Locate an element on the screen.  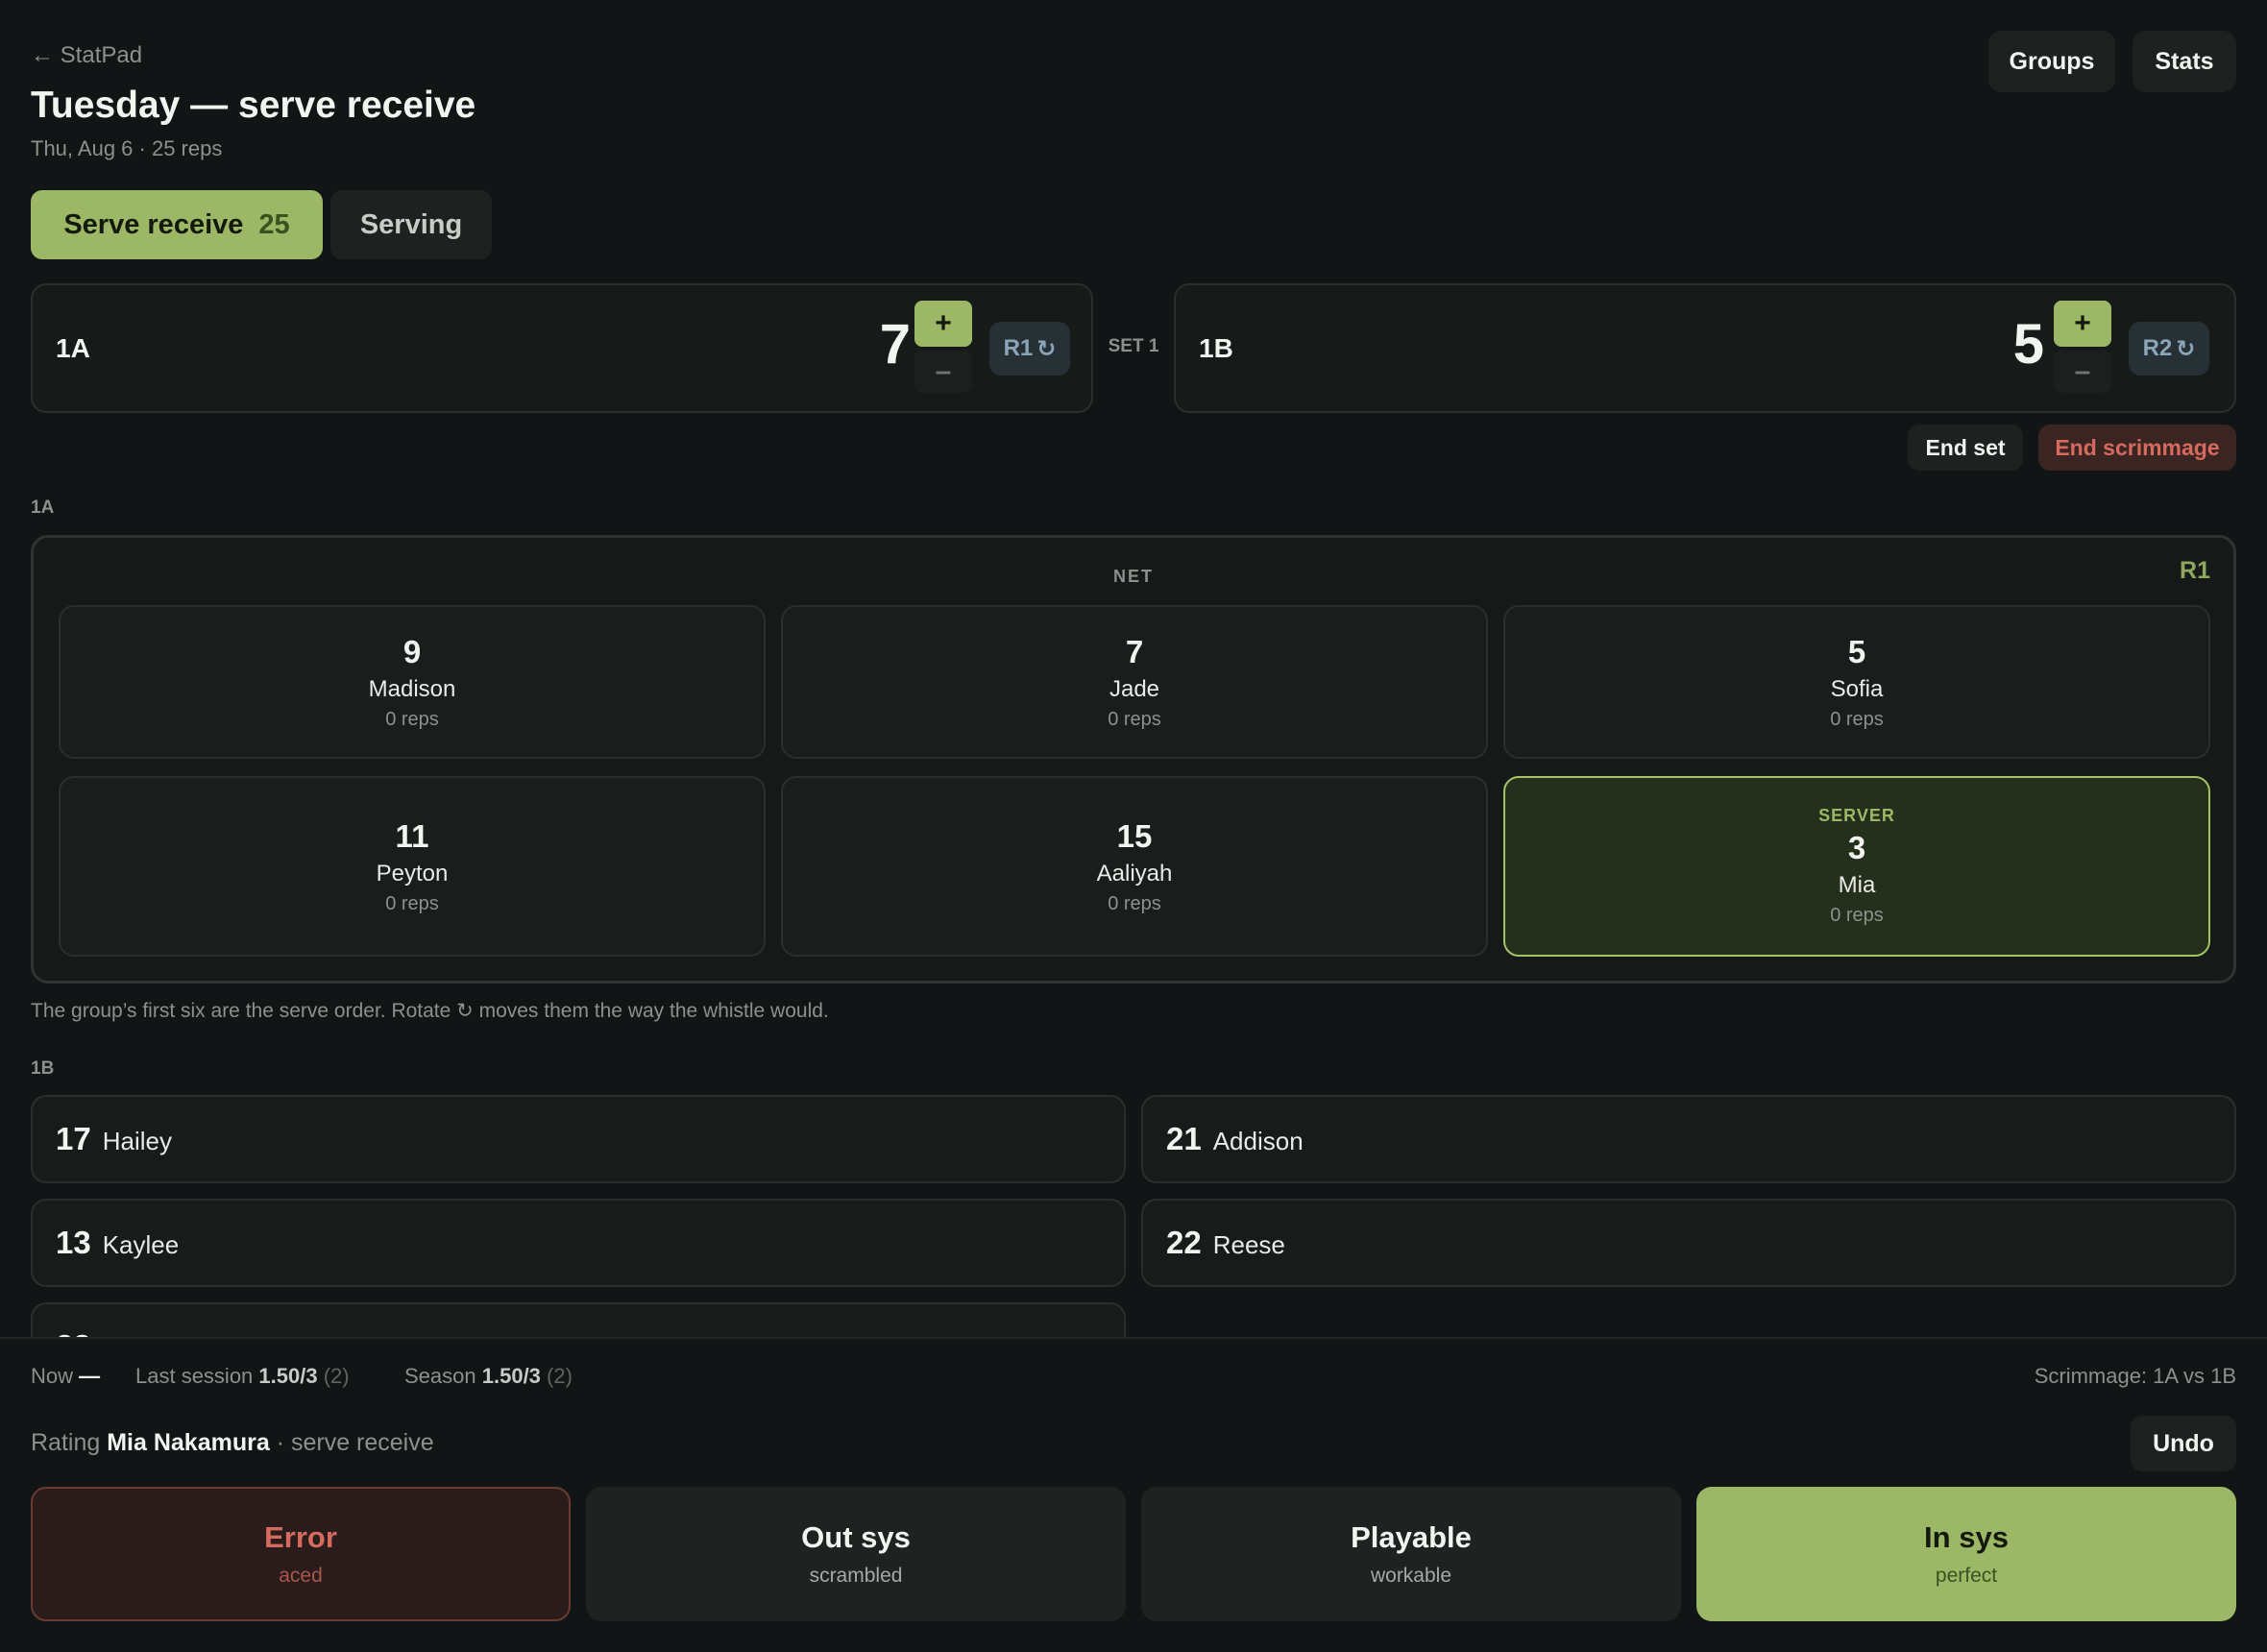
stat-label: Now is located at coordinates (52, 1376).